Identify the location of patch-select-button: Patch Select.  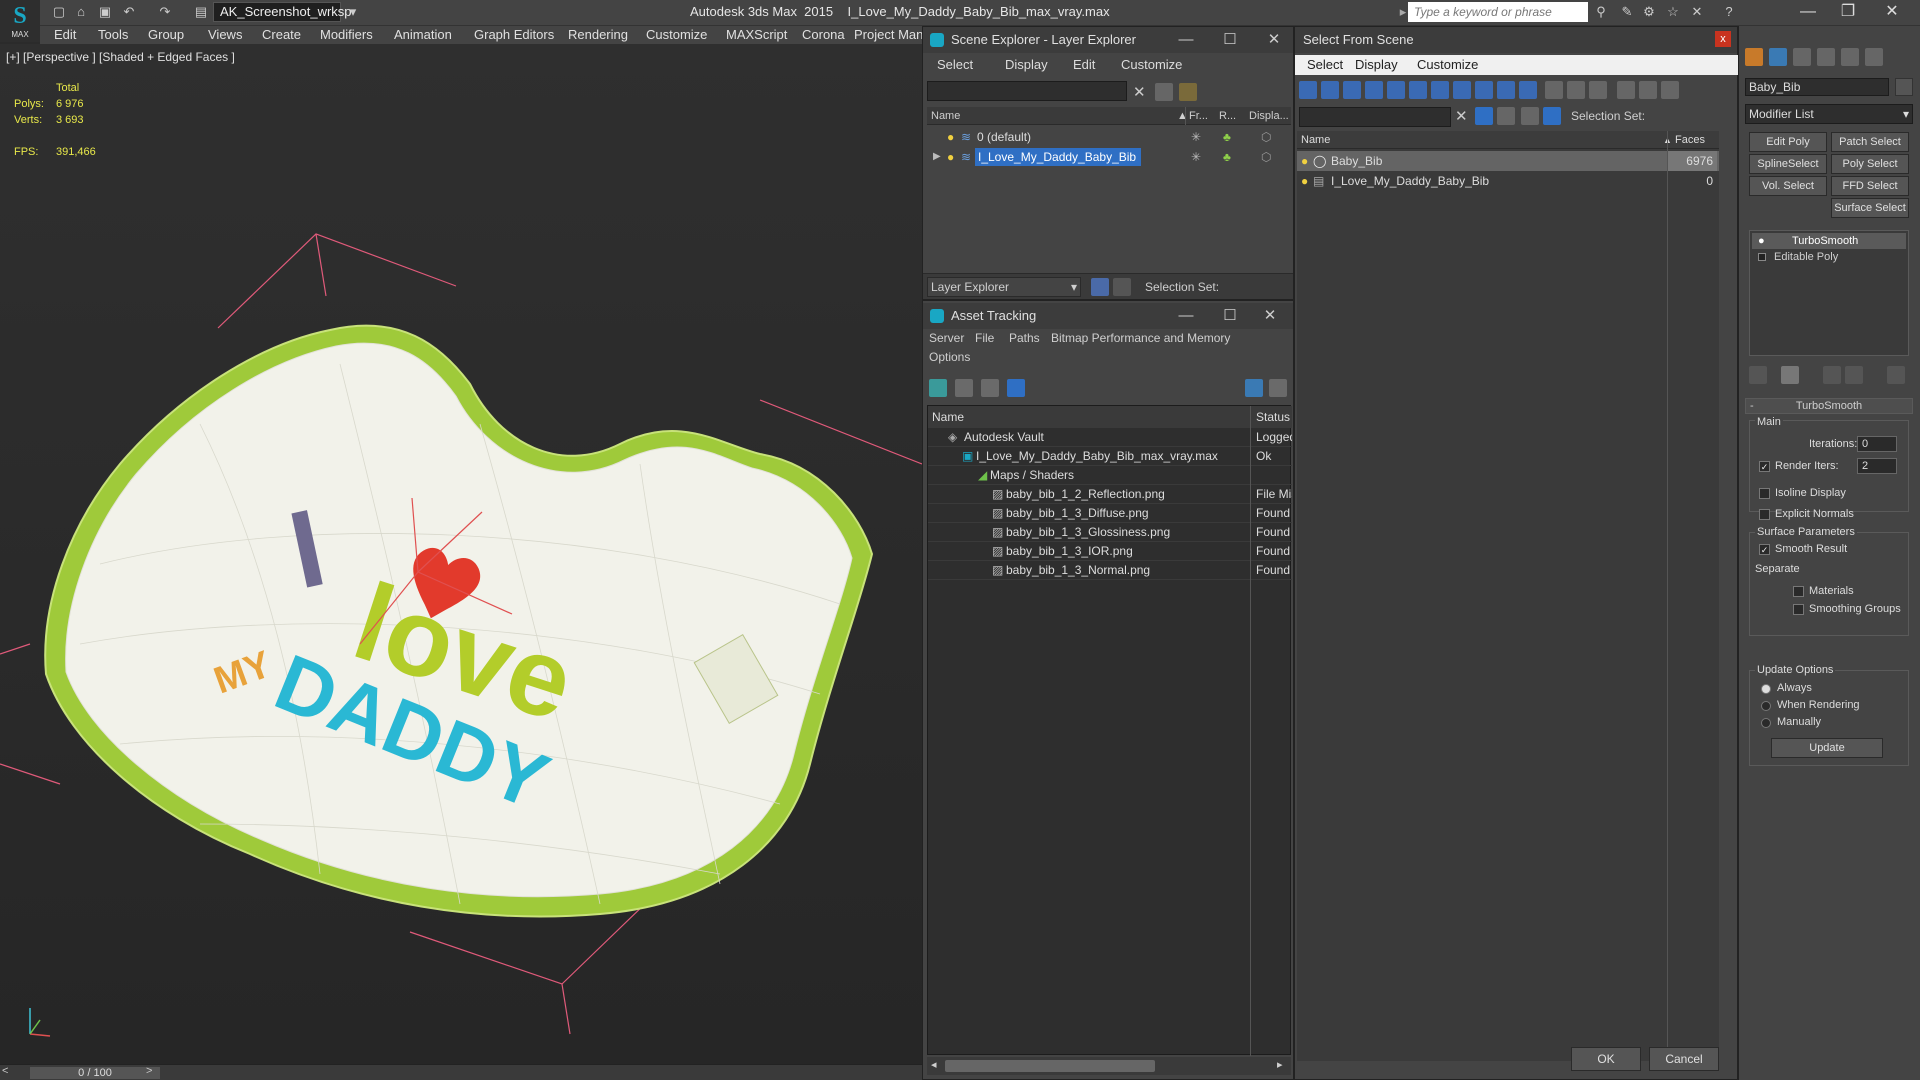
(1870, 142).